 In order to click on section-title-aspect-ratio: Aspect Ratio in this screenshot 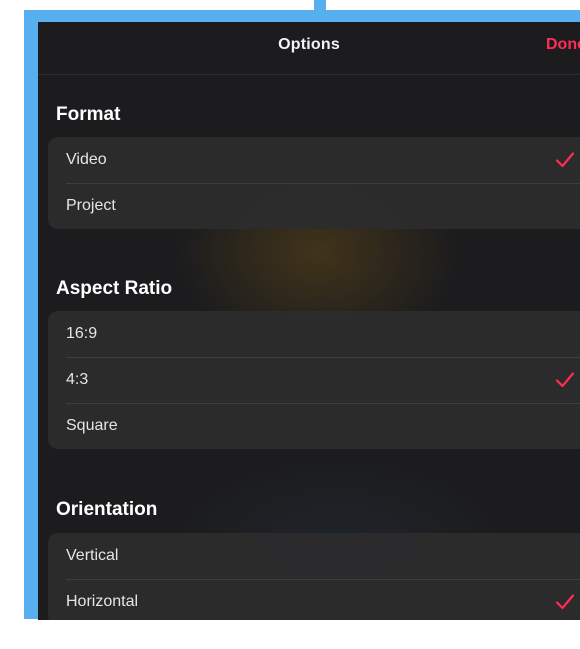, I will do `click(114, 288)`.